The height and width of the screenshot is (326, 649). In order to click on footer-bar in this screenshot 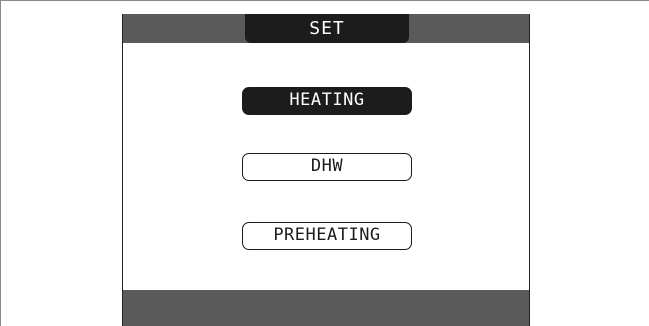, I will do `click(326, 308)`.